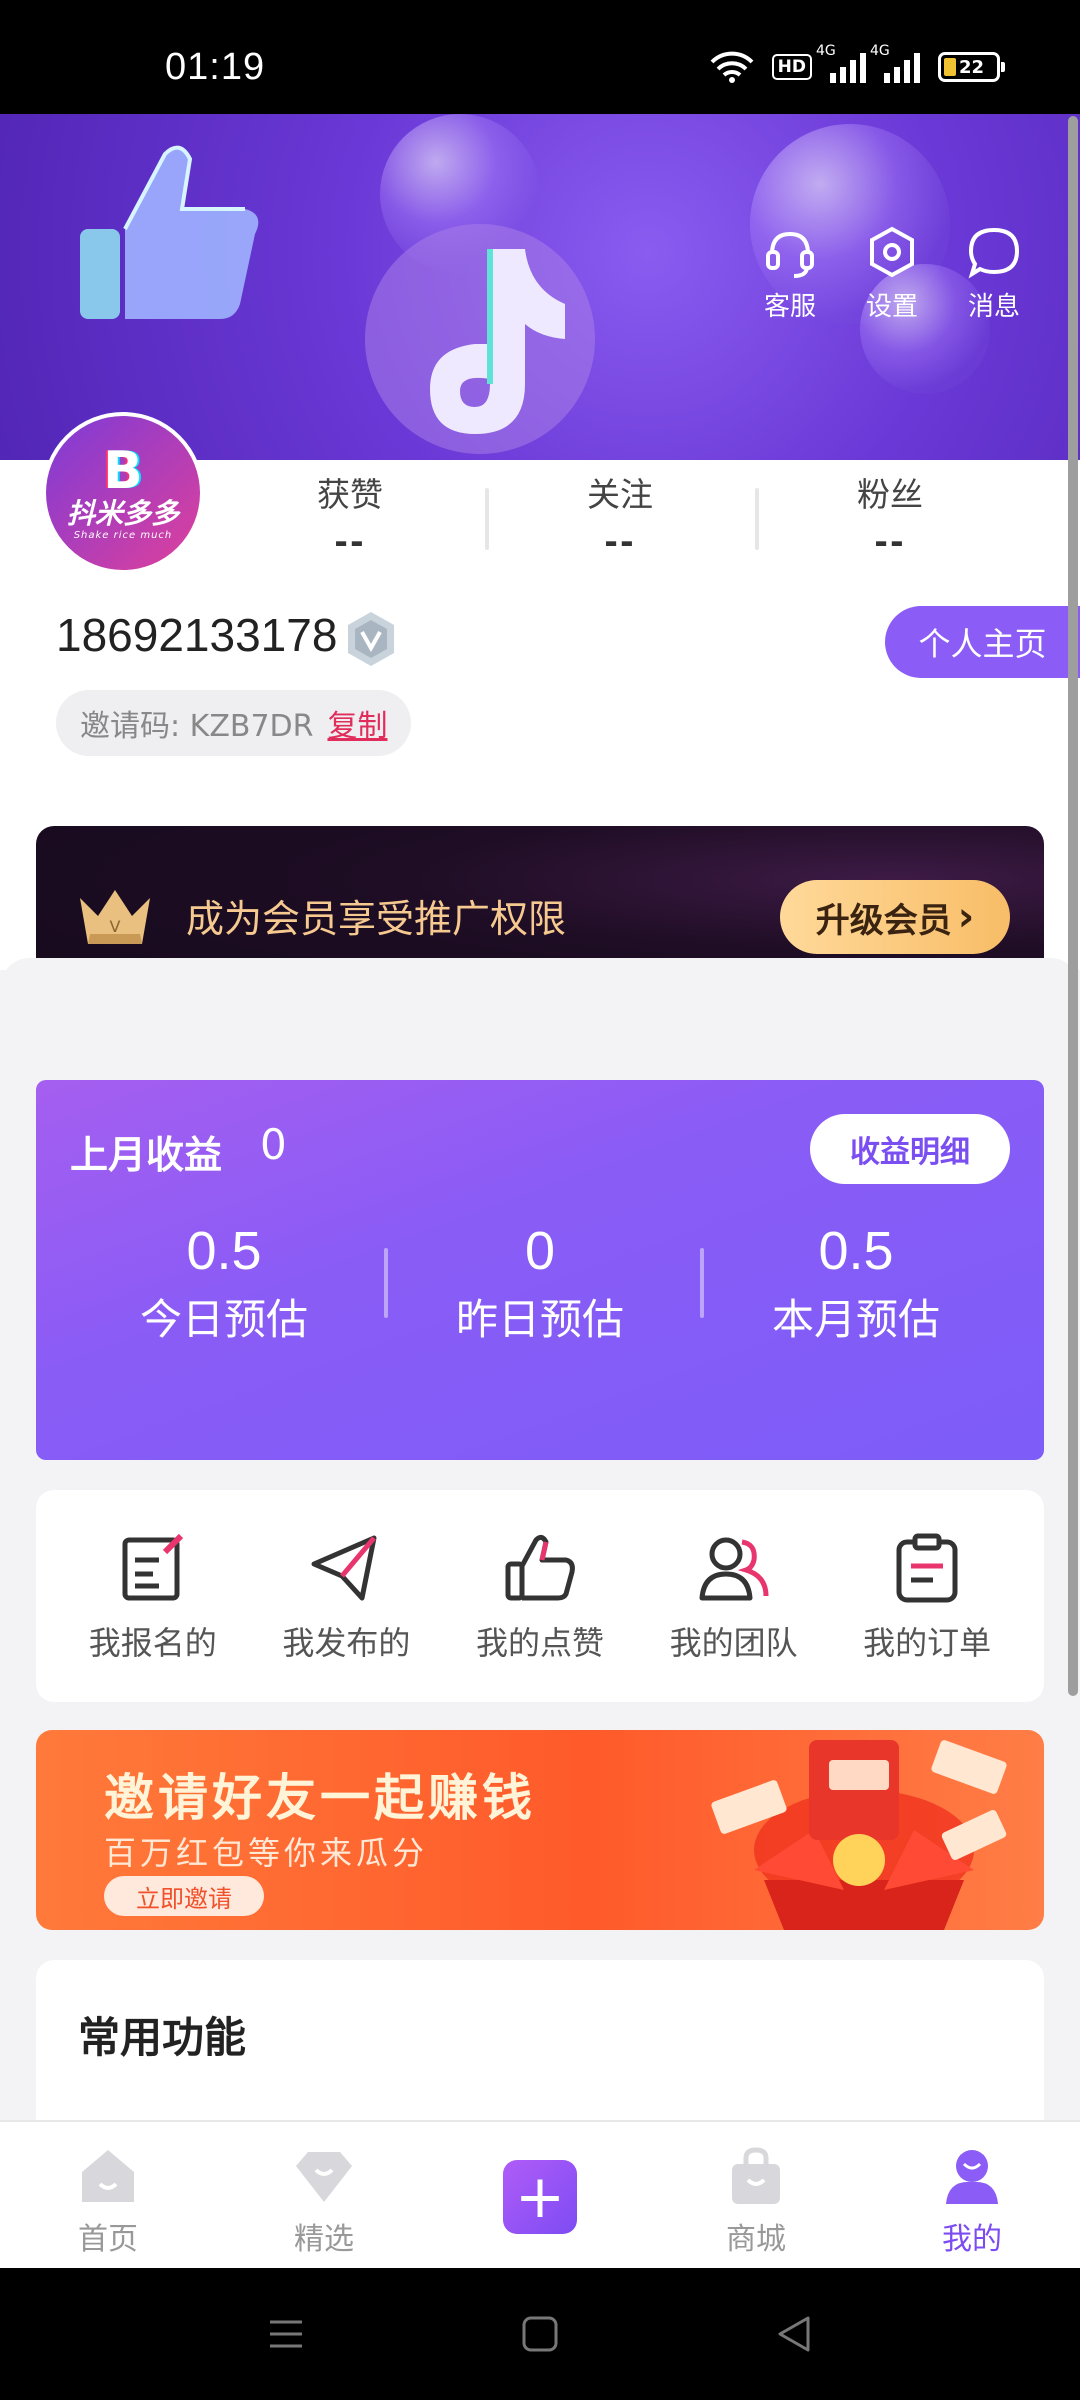  What do you see at coordinates (350, 494) in the screenshot?
I see `stat-label: 获赞` at bounding box center [350, 494].